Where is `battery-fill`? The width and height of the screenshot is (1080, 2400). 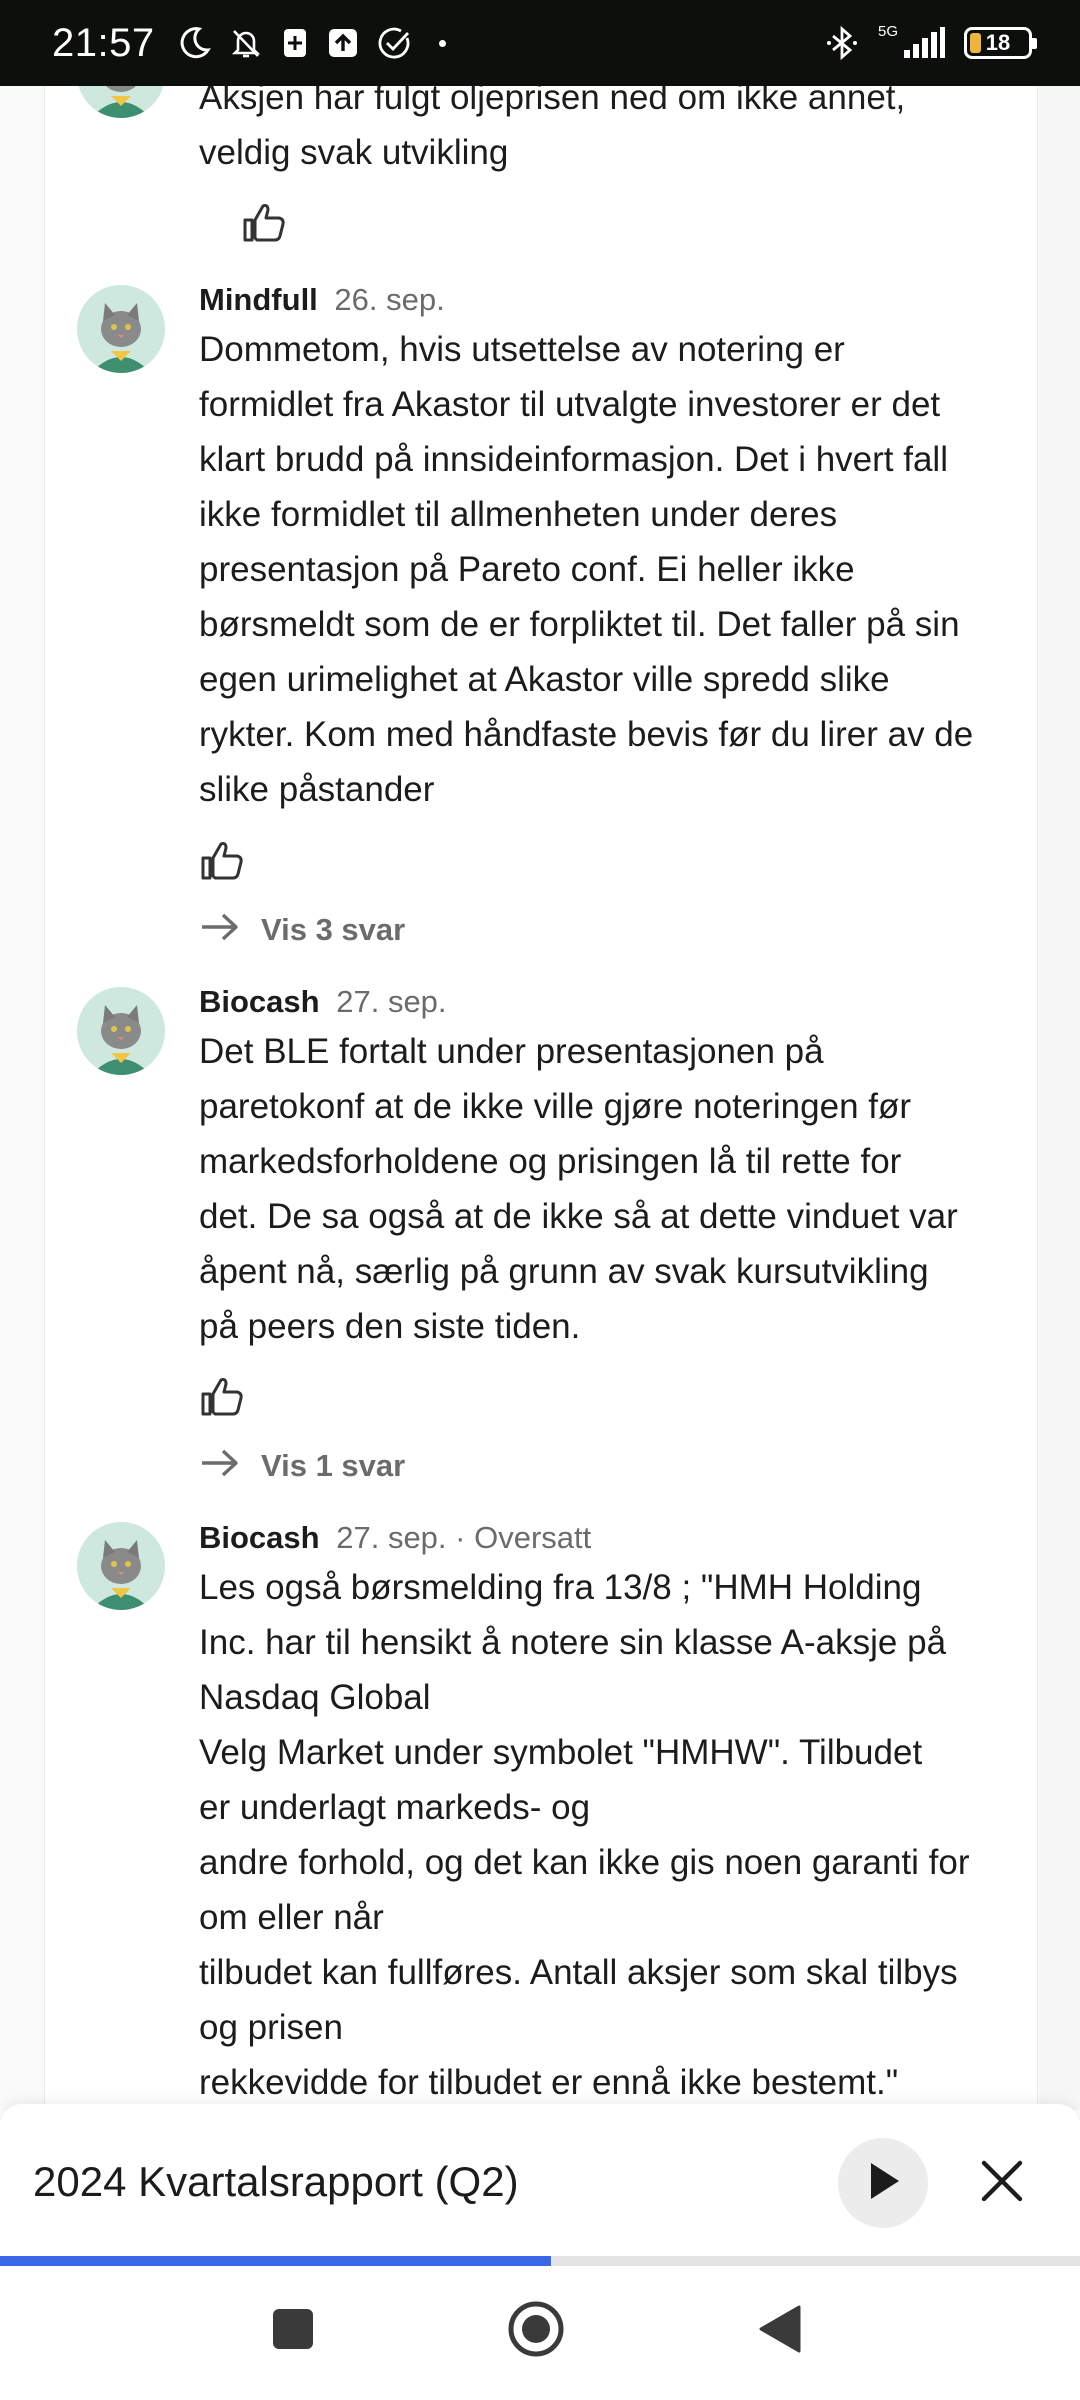
battery-fill is located at coordinates (975, 43).